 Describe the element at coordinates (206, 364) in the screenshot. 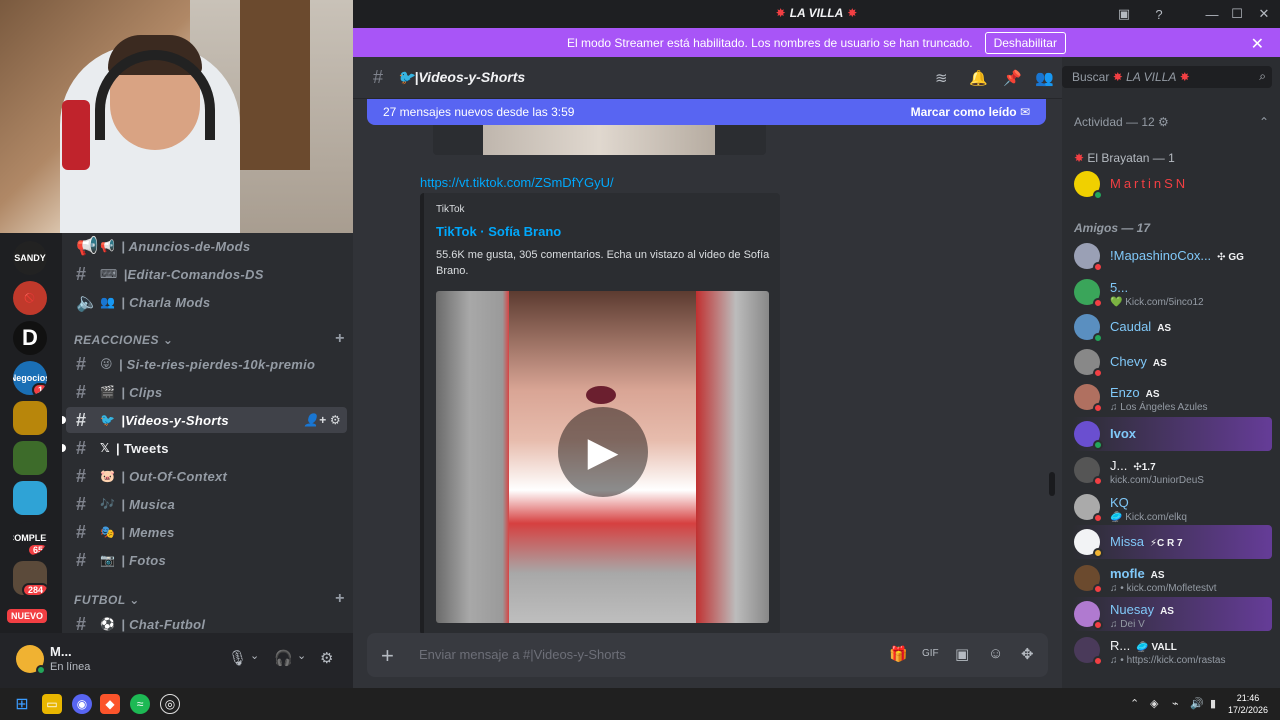

I see `channel-si-te-ries: # 😜 | Si-te-ries-pierdes-10k-premio` at that location.